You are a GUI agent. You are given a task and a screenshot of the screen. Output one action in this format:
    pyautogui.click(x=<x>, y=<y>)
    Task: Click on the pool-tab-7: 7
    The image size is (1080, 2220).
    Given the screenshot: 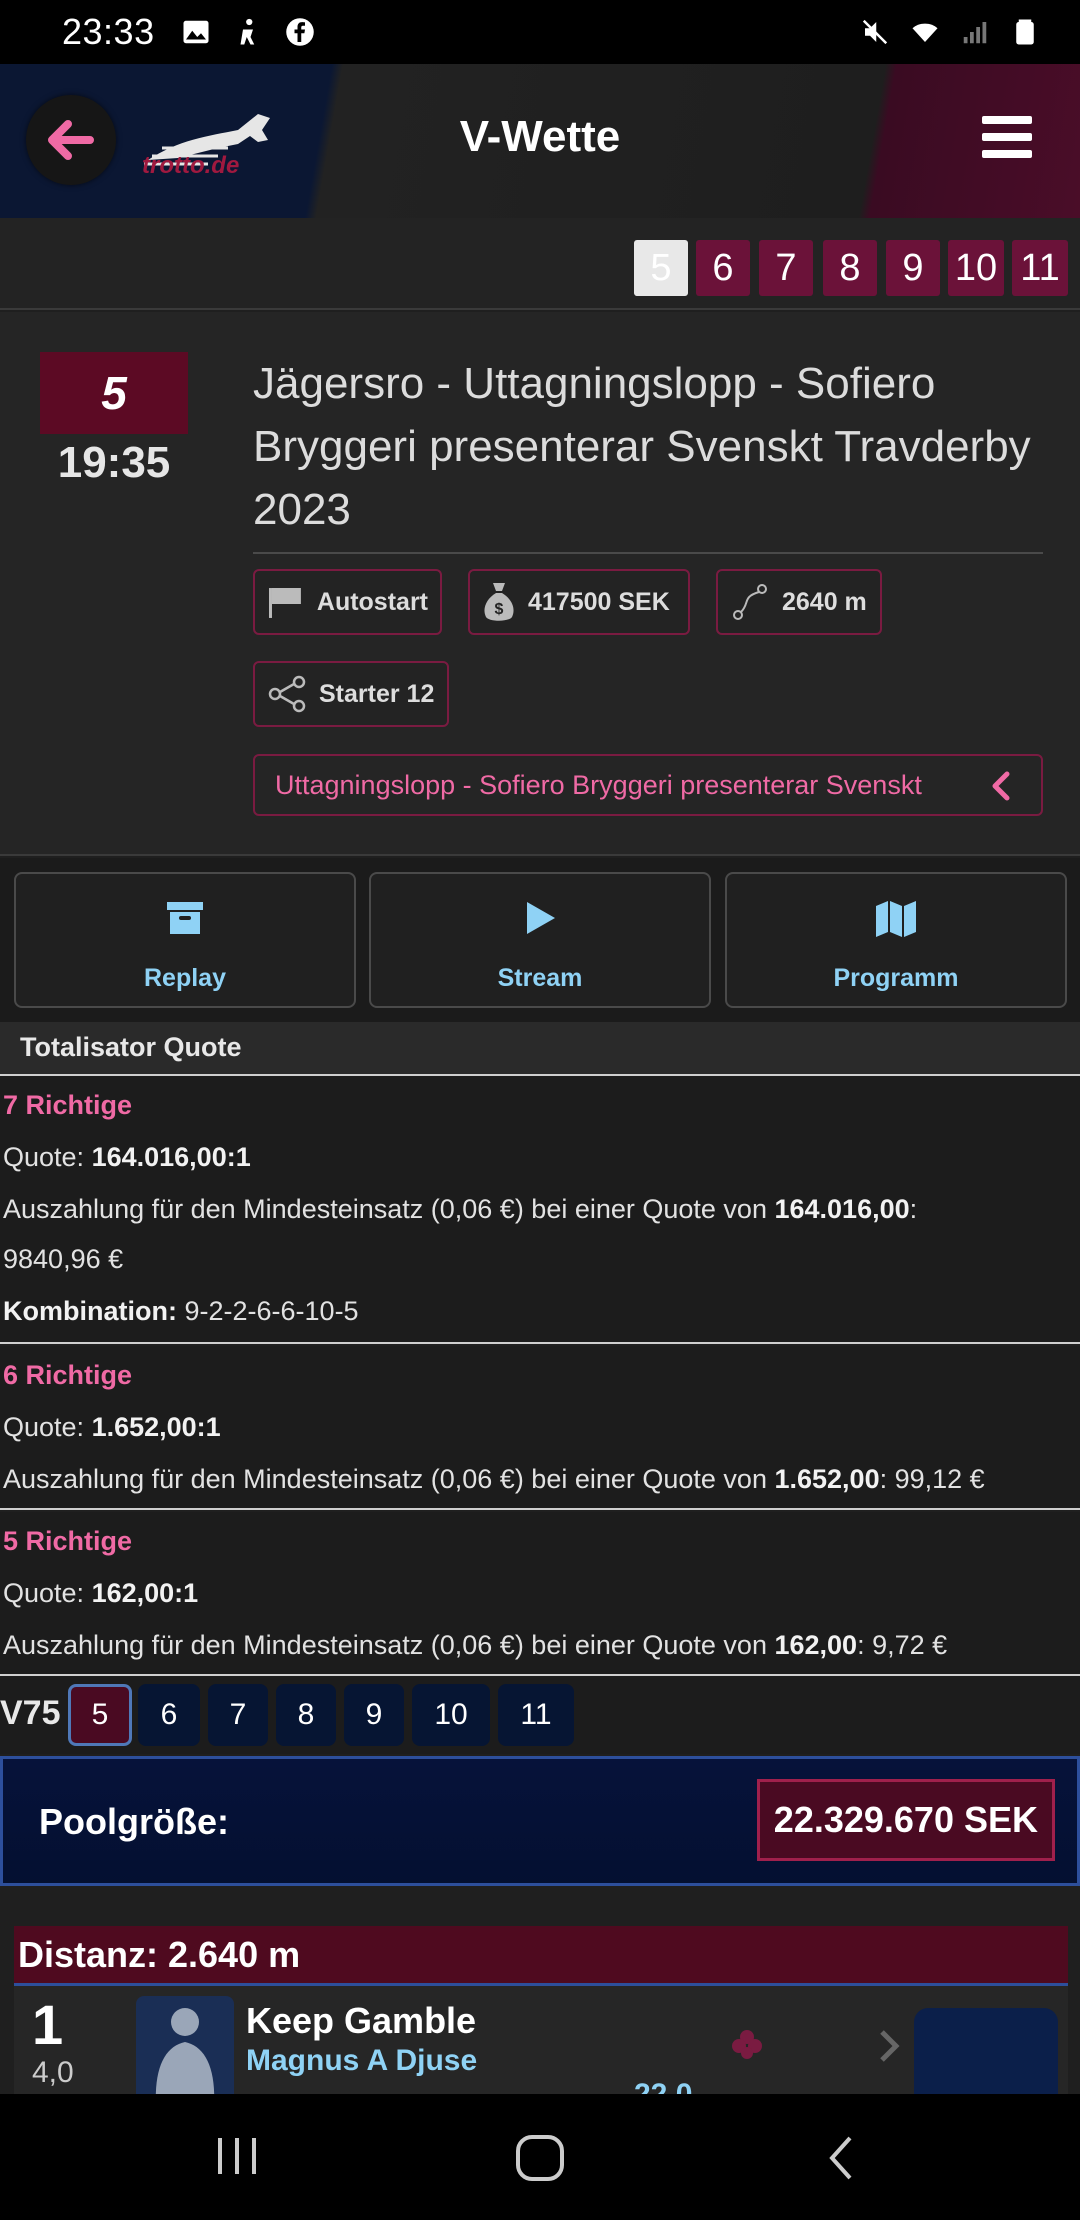 What is the action you would take?
    pyautogui.click(x=238, y=1715)
    